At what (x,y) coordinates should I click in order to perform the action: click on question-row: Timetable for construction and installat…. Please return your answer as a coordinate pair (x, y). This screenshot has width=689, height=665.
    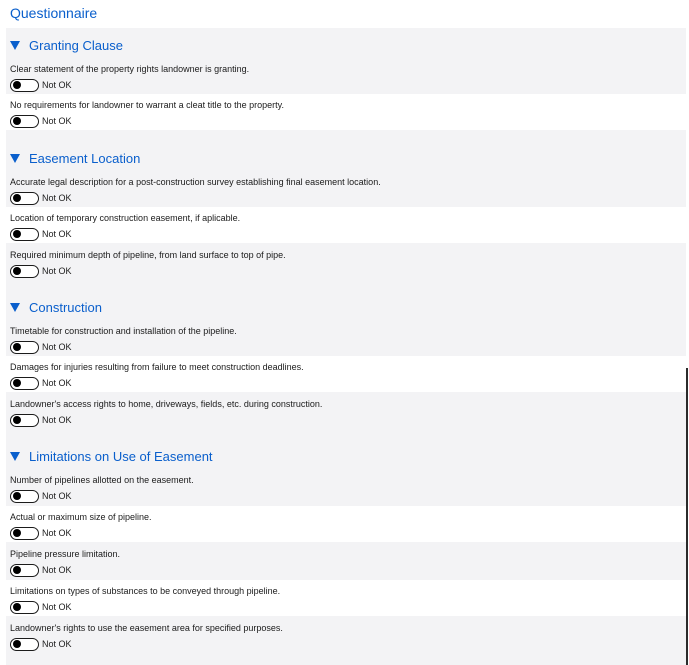
    Looking at the image, I should click on (346, 338).